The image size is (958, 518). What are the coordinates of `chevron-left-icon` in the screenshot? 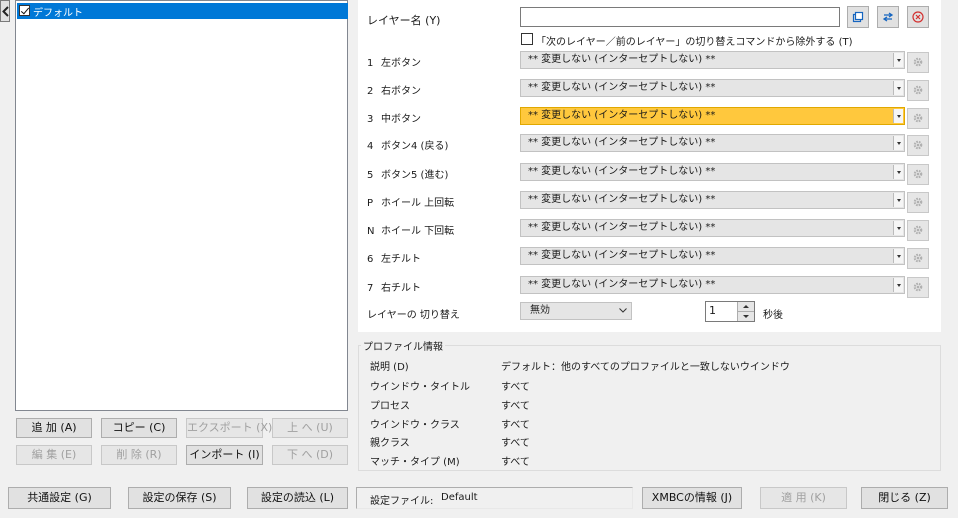 It's located at (5, 11).